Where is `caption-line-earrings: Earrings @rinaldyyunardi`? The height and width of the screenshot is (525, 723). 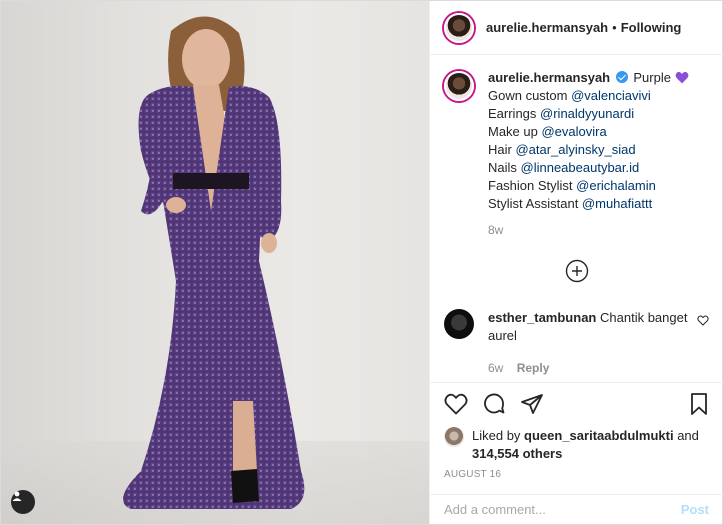
caption-line-earrings: Earrings @rinaldyyunardi is located at coordinates (561, 113).